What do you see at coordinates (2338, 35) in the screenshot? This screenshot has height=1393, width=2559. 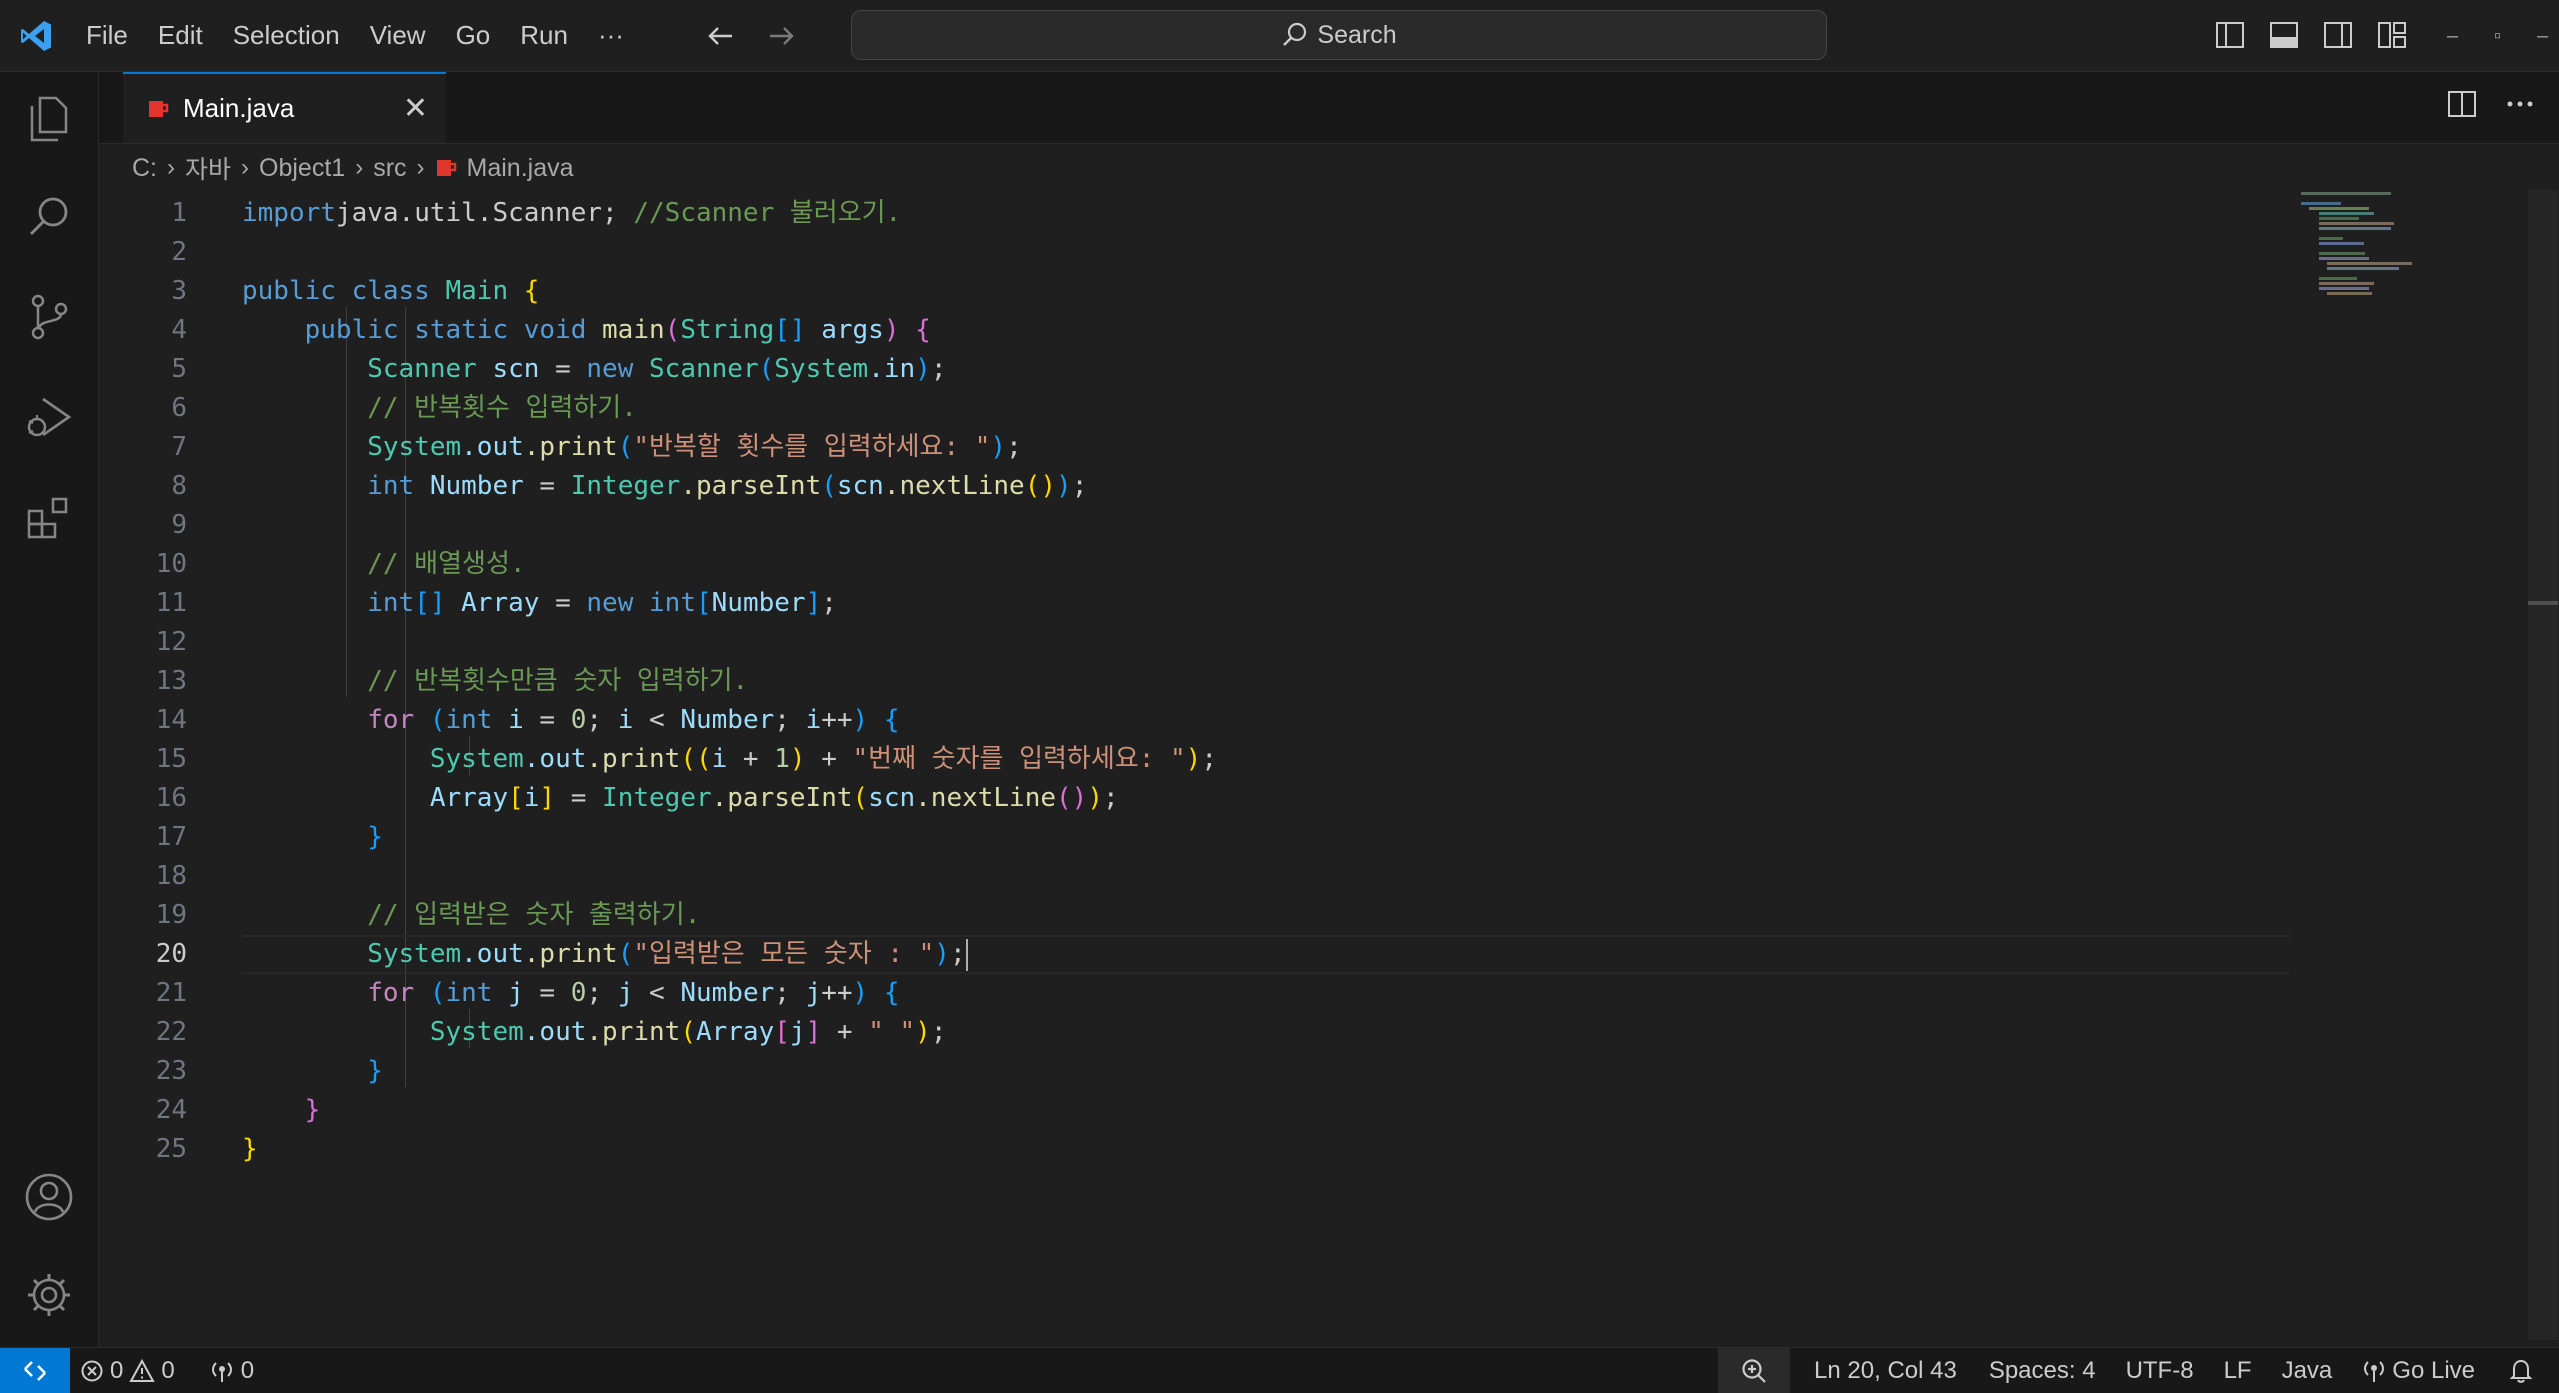 I see `toggle-secondary-sidebar-icon` at bounding box center [2338, 35].